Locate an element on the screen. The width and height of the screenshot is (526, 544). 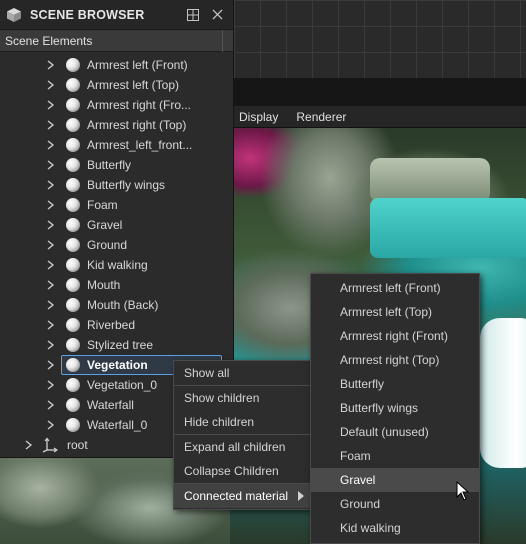
tree-row-label: Waterfall is located at coordinates (110, 405).